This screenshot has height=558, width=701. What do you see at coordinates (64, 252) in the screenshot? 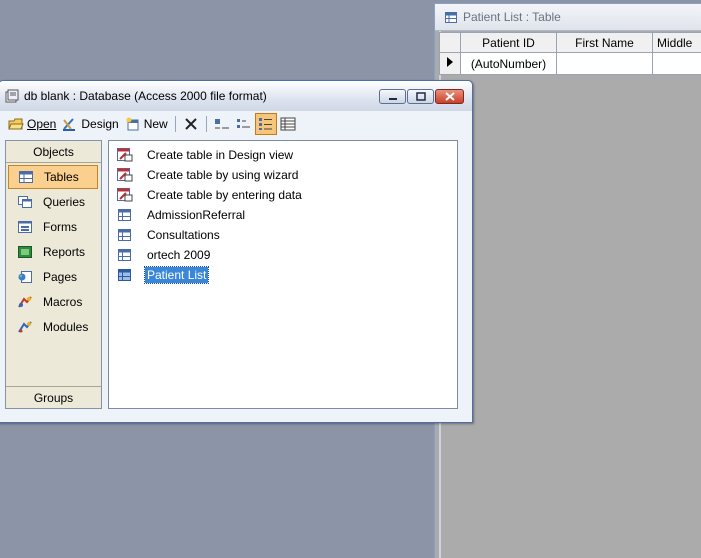
I see `objects-item-label: Reports` at bounding box center [64, 252].